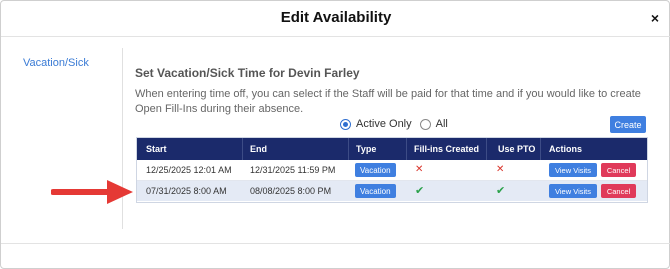 The height and width of the screenshot is (269, 670). What do you see at coordinates (247, 73) in the screenshot?
I see `section-title: Set Vacation/Sick Time for Devin Farley` at bounding box center [247, 73].